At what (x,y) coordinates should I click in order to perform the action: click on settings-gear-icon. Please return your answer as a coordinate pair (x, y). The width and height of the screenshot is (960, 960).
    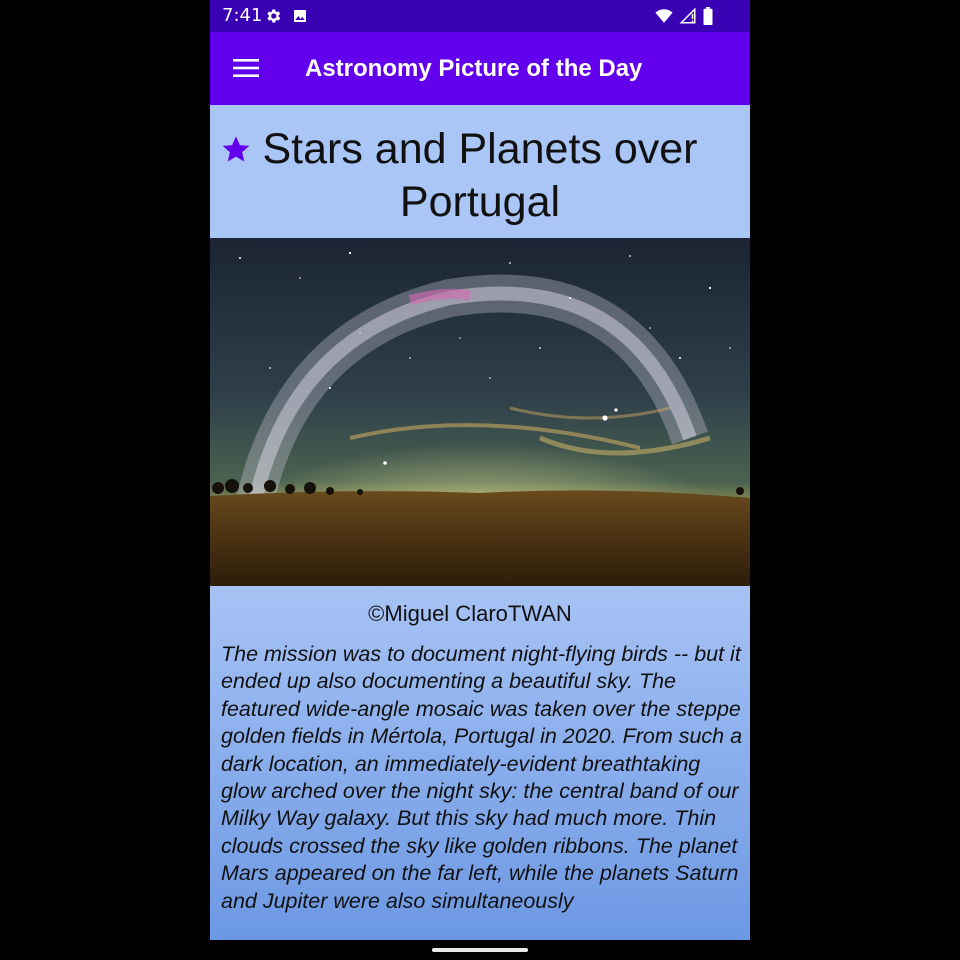
    Looking at the image, I should click on (274, 16).